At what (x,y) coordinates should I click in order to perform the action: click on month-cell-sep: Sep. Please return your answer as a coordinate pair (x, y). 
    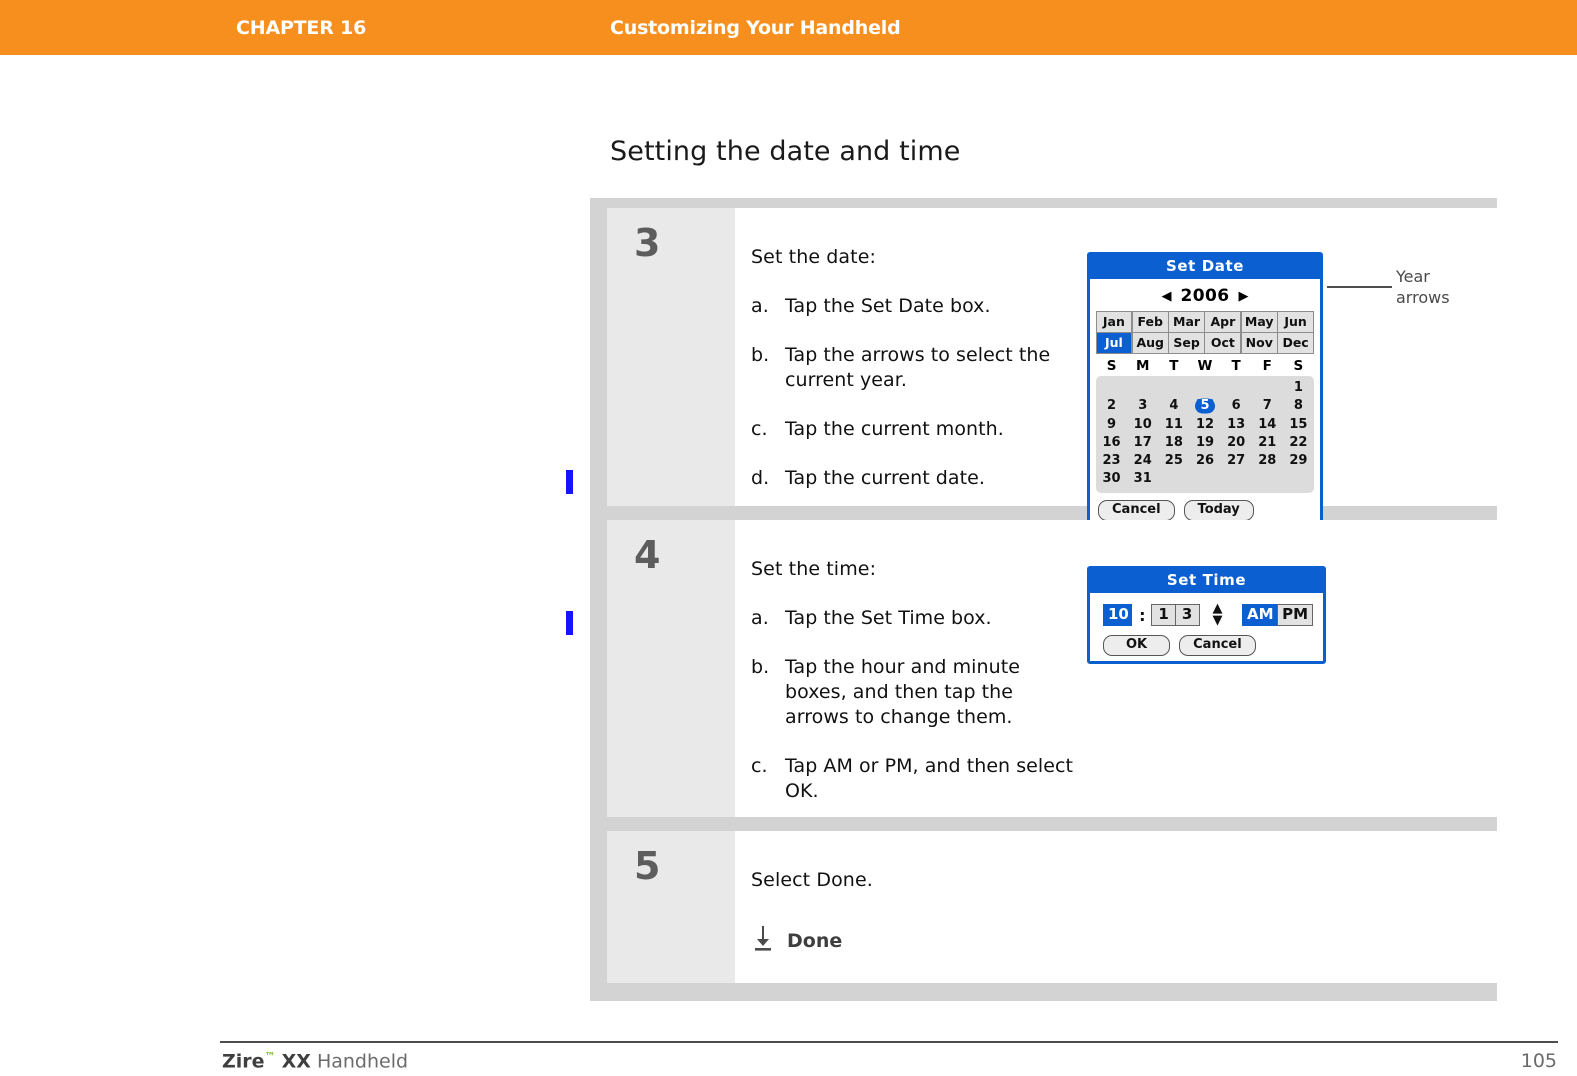
    Looking at the image, I should click on (1186, 343).